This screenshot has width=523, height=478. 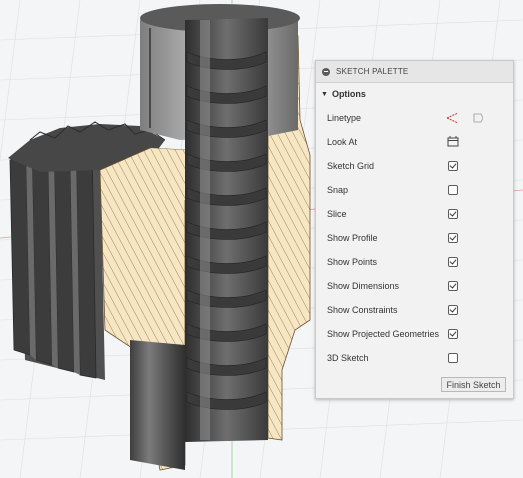 I want to click on palette-title: SKETCH PALETTE, so click(x=372, y=71).